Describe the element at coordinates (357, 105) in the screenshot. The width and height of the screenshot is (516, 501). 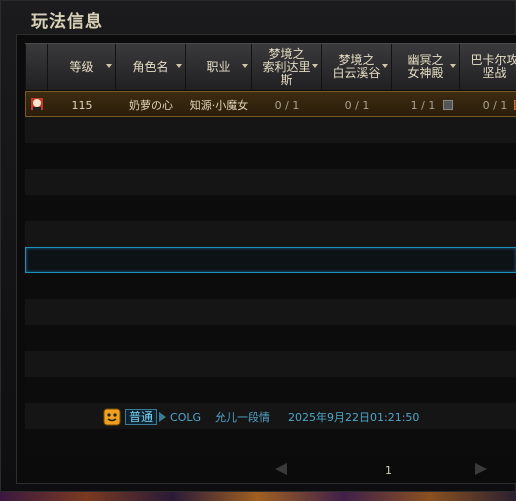
I see `cell-dungeon-2: 0 / 1` at that location.